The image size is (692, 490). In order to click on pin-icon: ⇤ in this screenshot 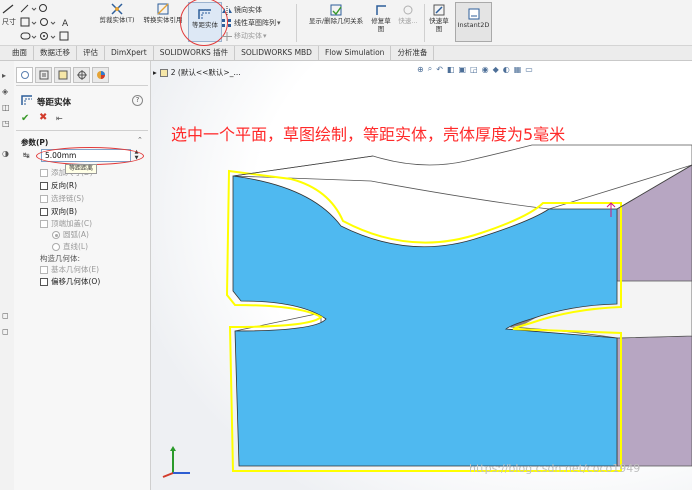, I will do `click(59, 118)`.